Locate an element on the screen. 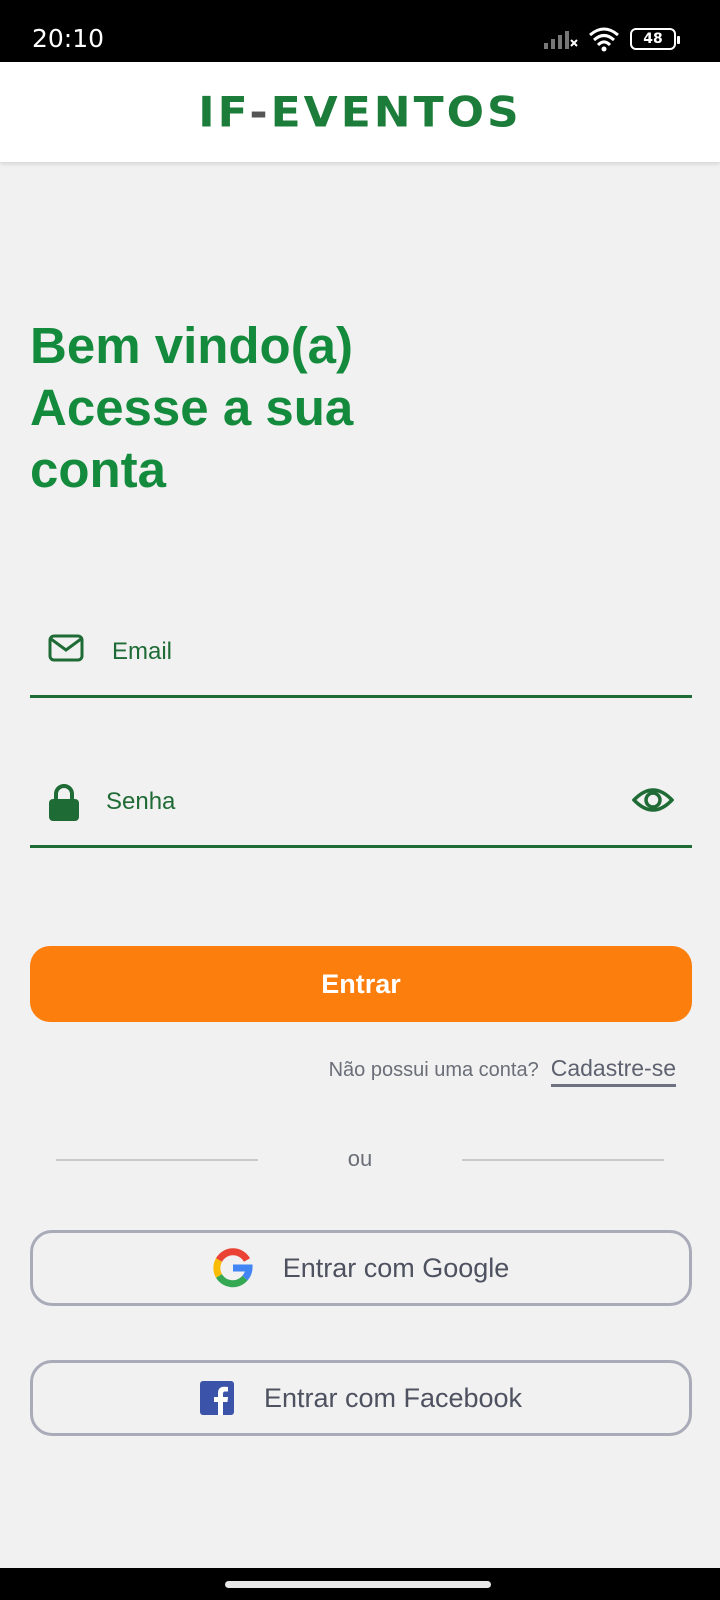  signal-icon is located at coordinates (561, 40).